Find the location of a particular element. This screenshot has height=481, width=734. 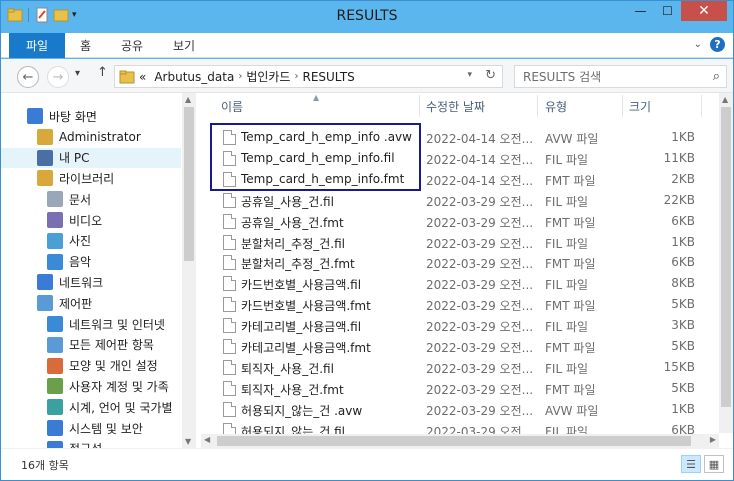

nav-item-label: 접근성 is located at coordinates (85, 444).